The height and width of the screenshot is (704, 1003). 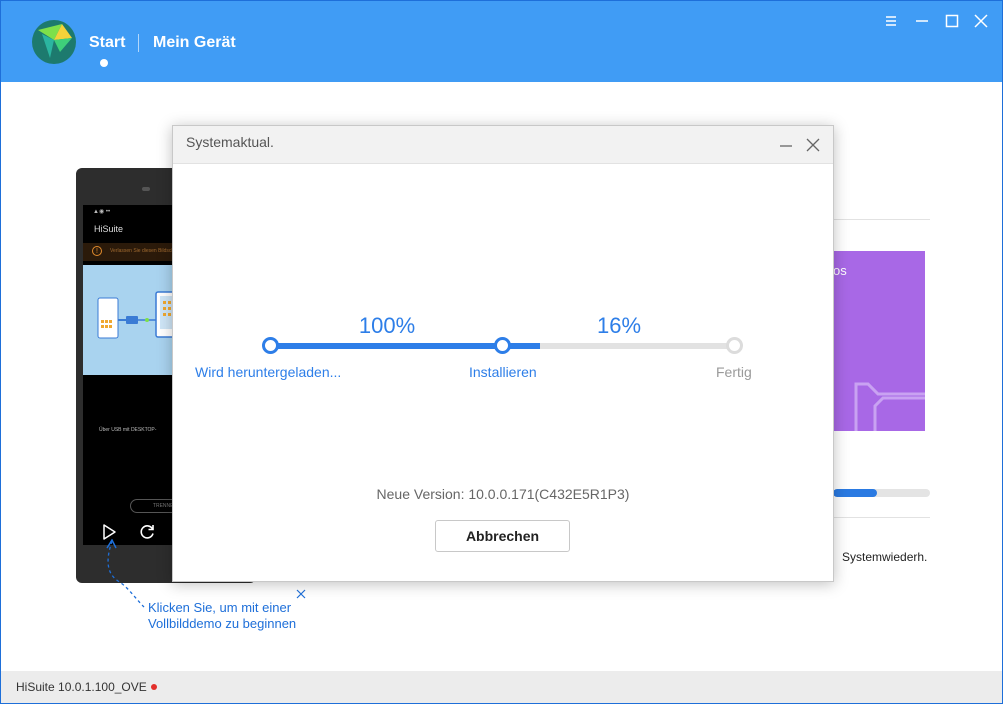 What do you see at coordinates (981, 21) in the screenshot?
I see `close-window-icon` at bounding box center [981, 21].